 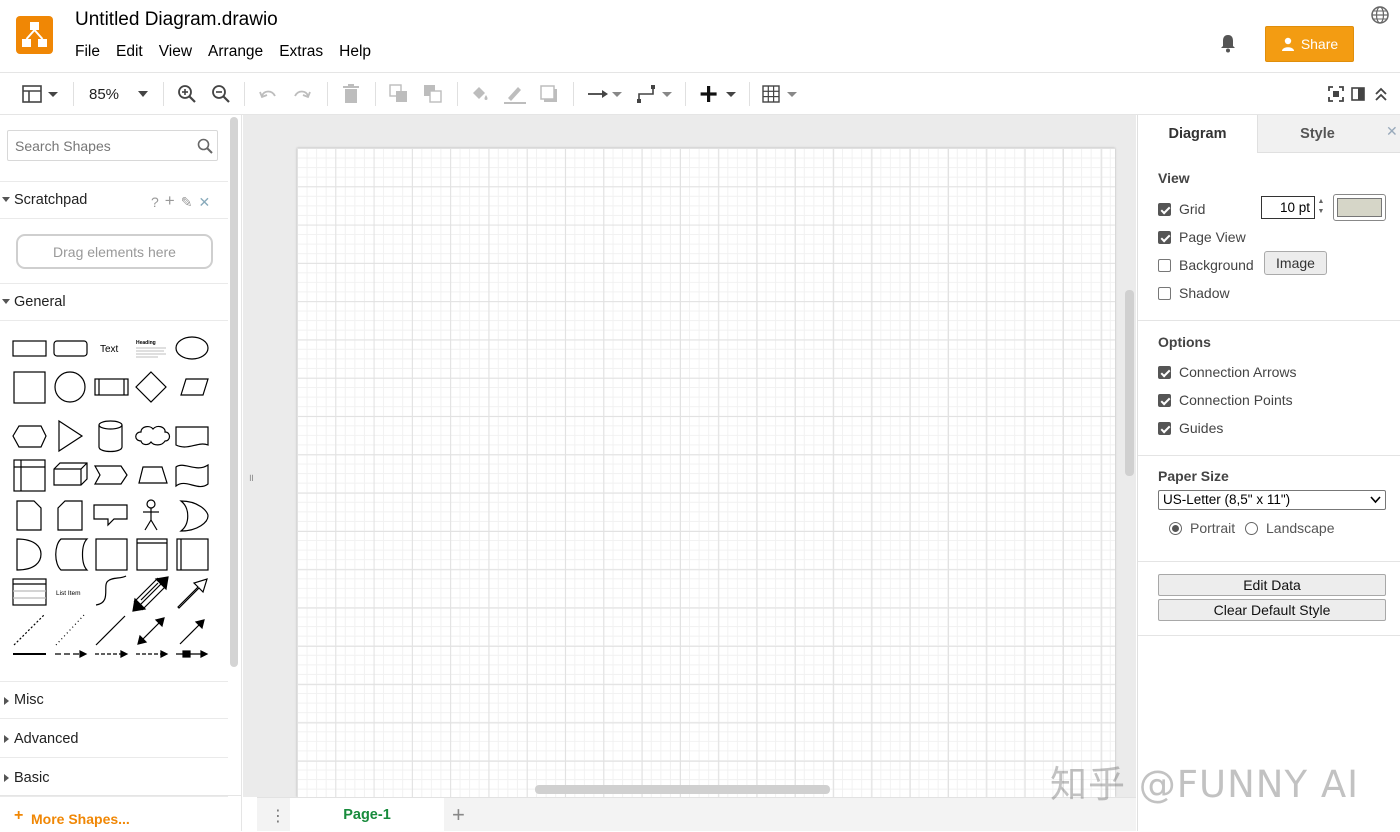 I want to click on connection-arrows-option: Connection Arrows, so click(x=1227, y=372).